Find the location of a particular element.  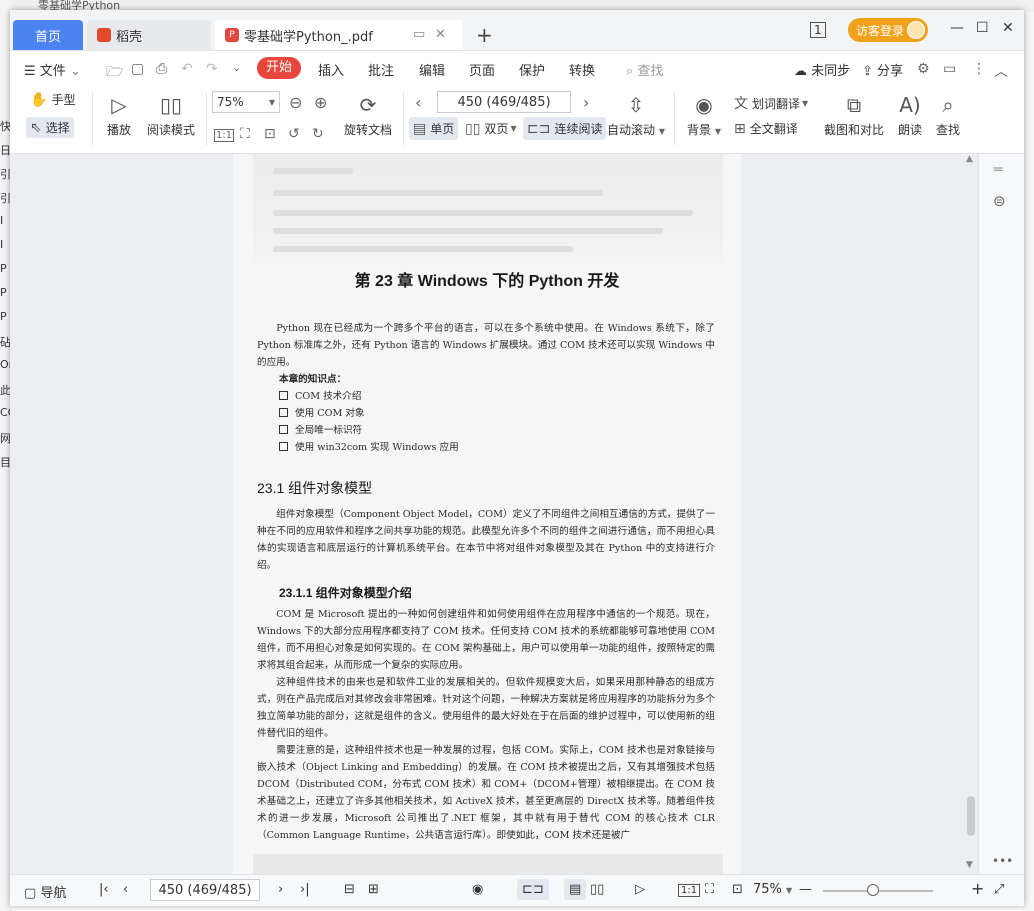

print-icon: ⎙ is located at coordinates (161, 69).